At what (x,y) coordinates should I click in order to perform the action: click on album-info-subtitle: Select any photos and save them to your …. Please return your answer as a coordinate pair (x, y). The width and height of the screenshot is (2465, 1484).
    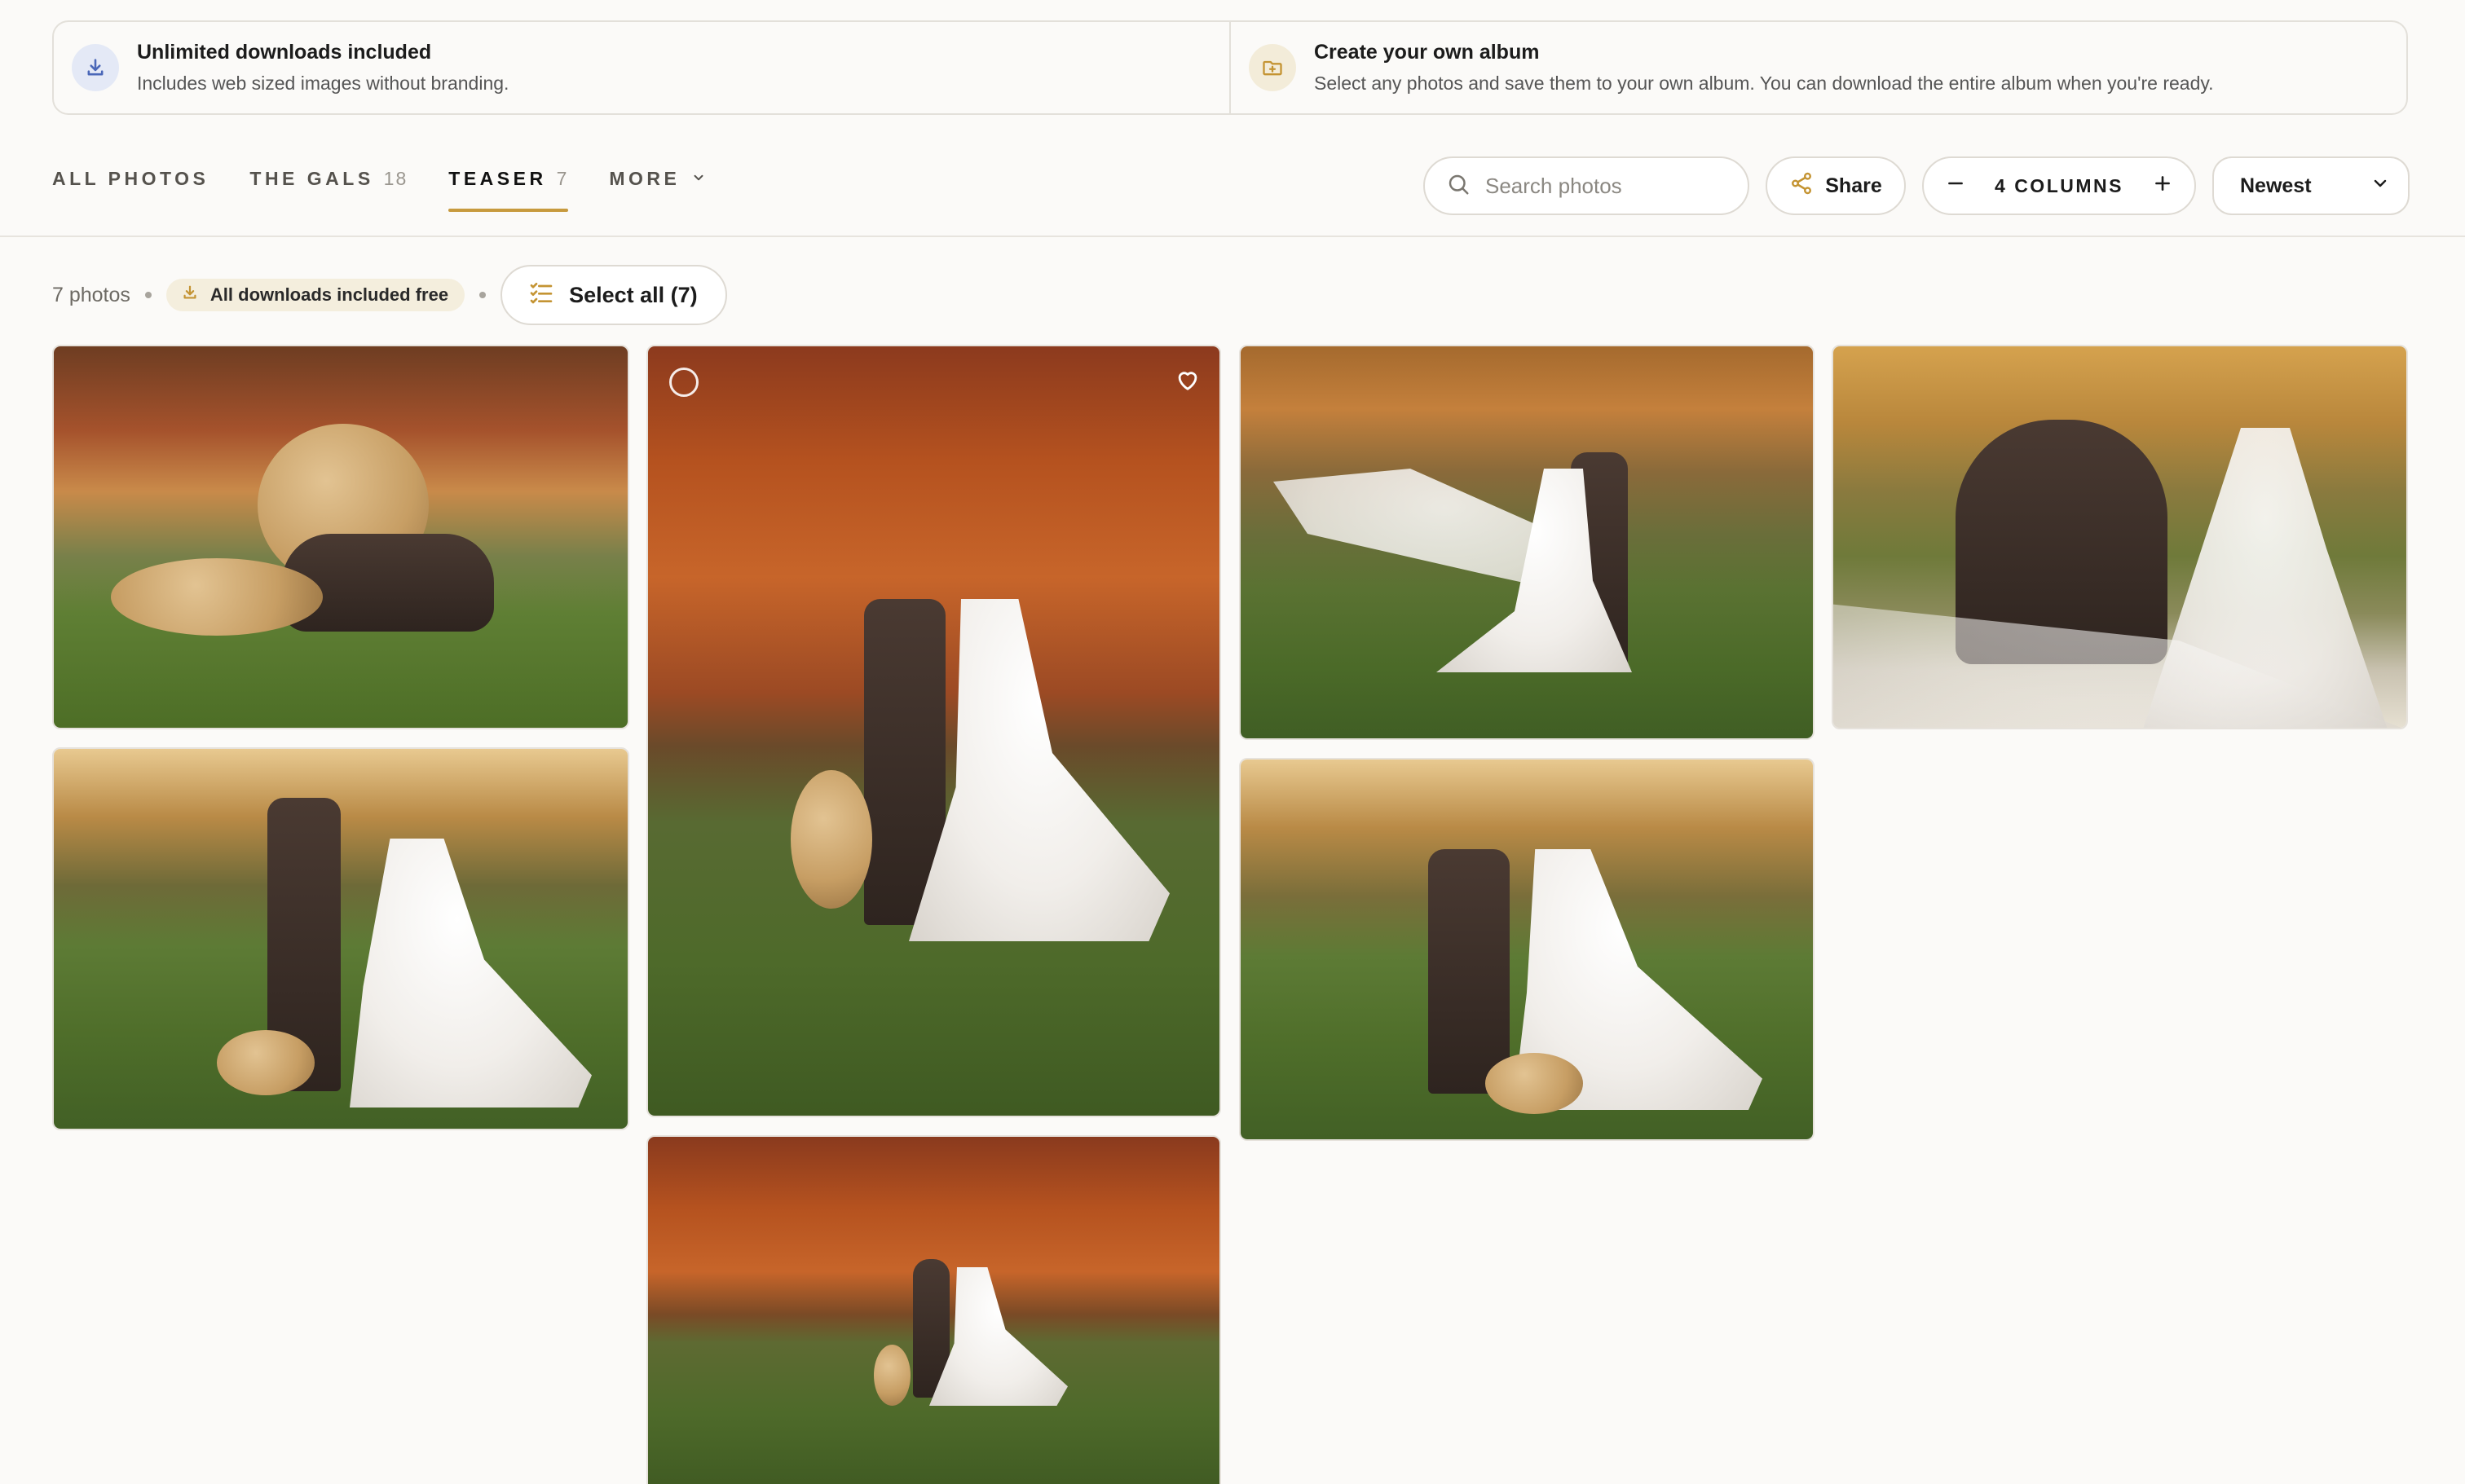
    Looking at the image, I should click on (1764, 83).